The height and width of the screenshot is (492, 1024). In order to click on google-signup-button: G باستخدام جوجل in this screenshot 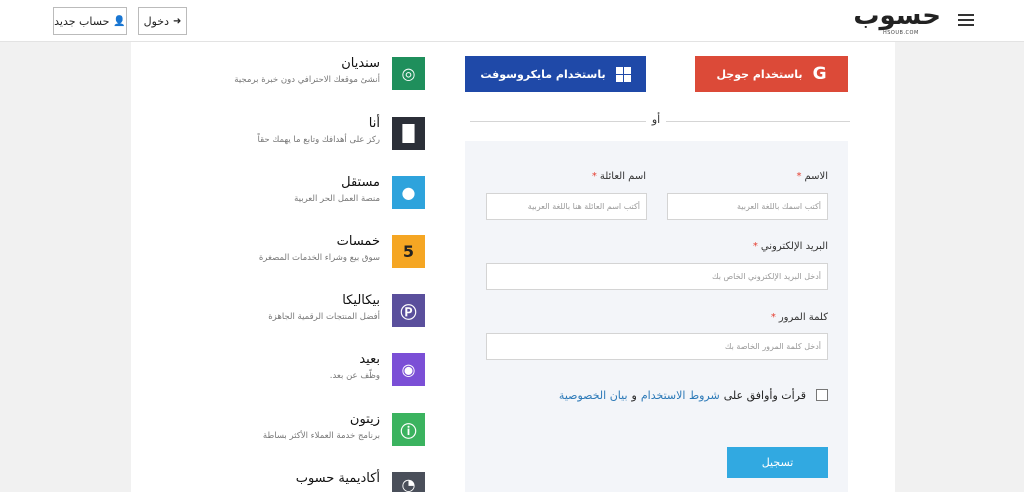, I will do `click(771, 74)`.